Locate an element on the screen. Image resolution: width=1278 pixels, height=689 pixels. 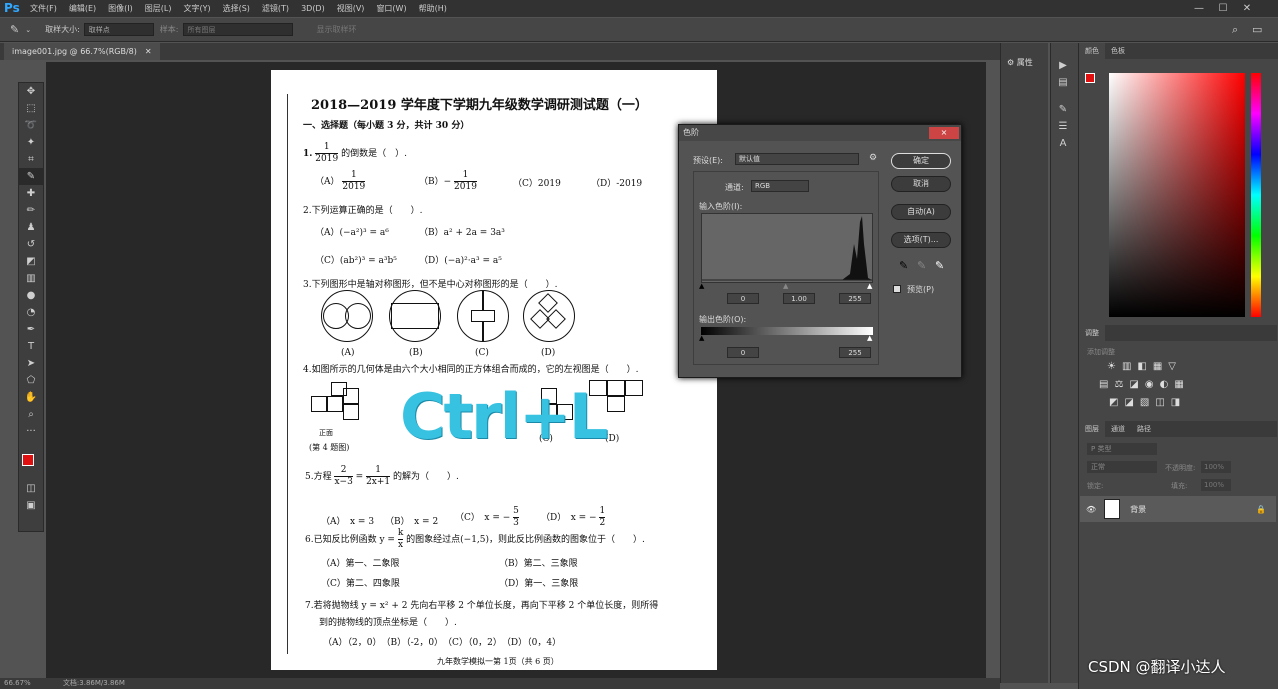
tab-color: 颜色 is located at coordinates (1092, 51).